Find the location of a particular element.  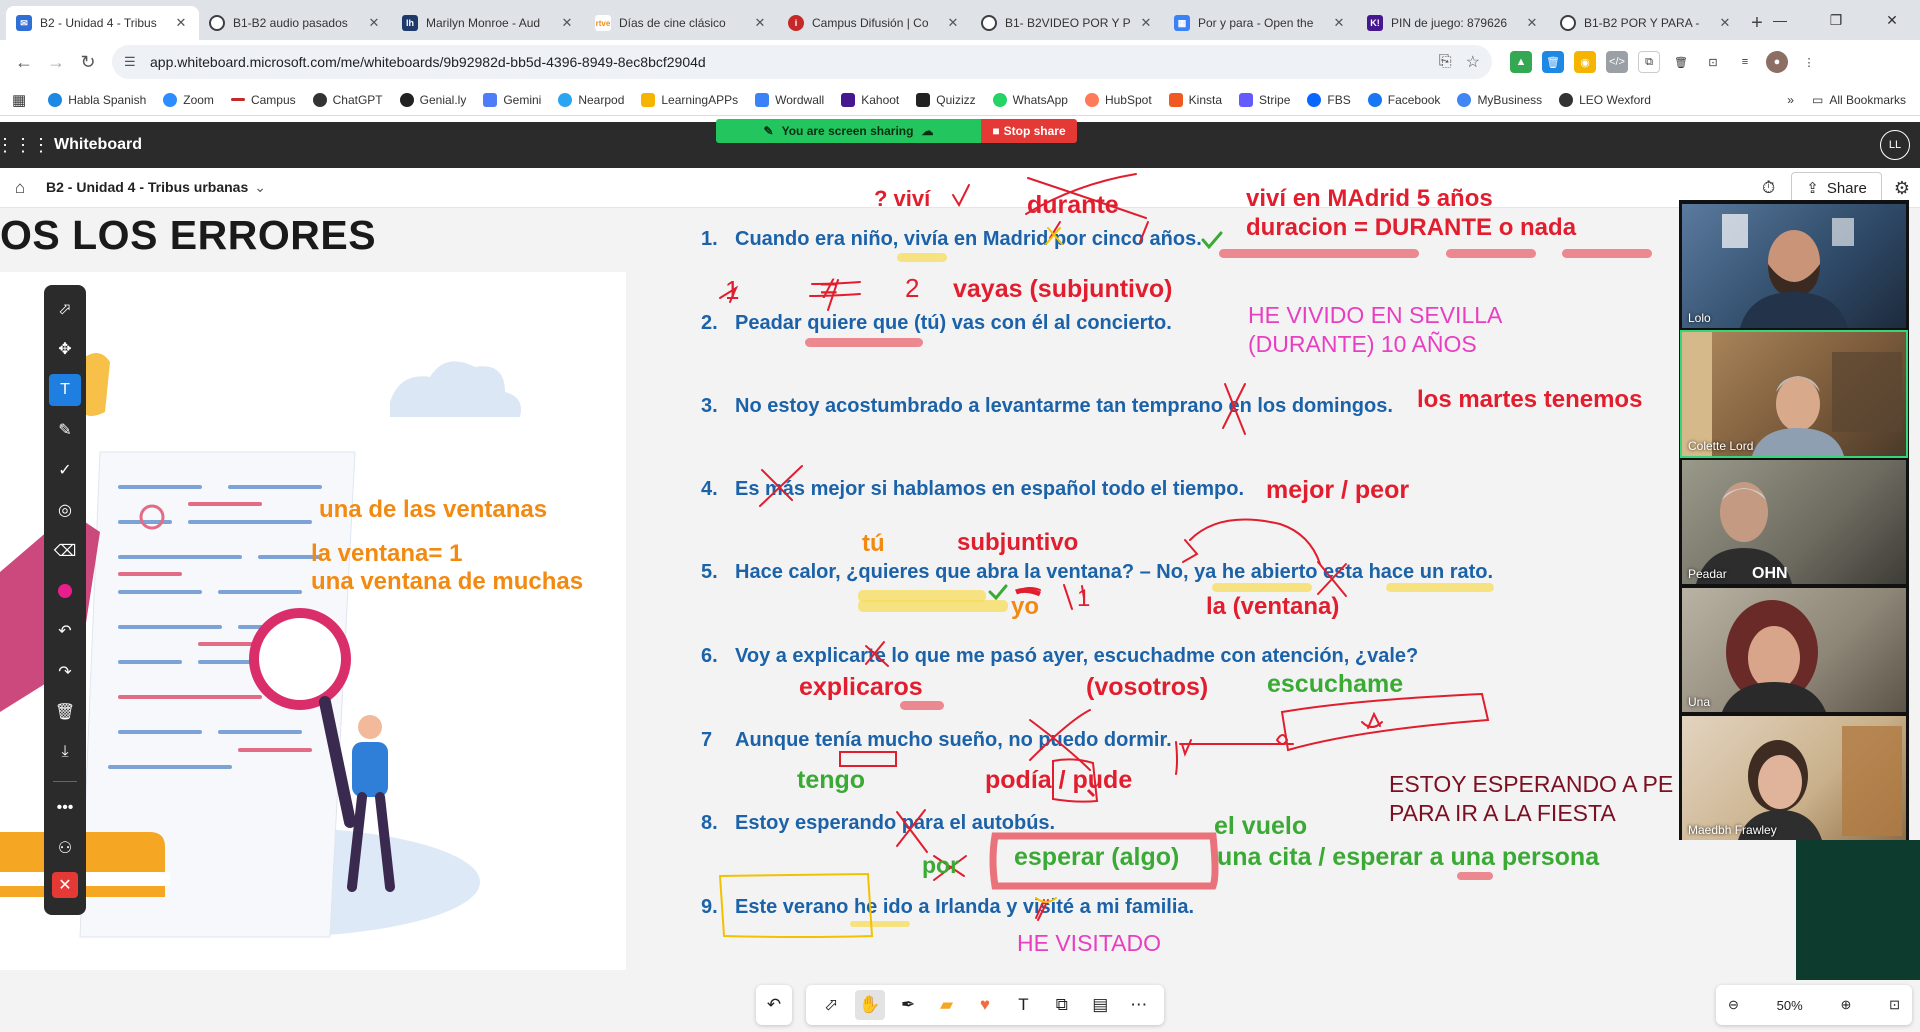

annotation: subjuntivo is located at coordinates (1018, 542).